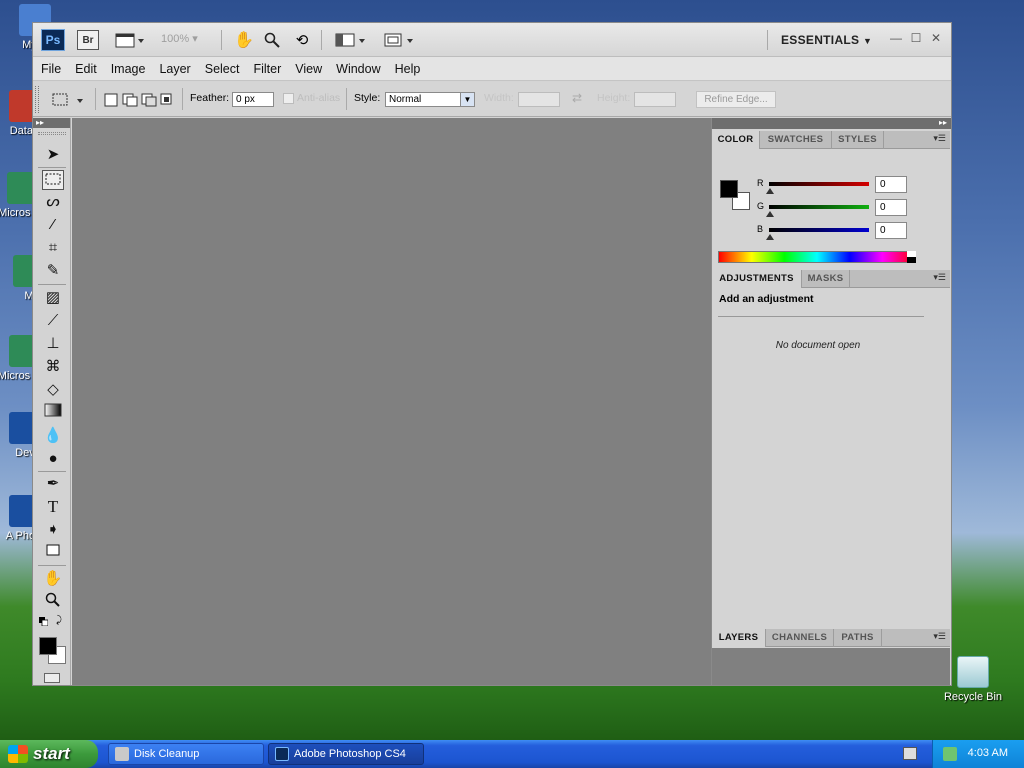 The image size is (1024, 768). I want to click on screen-mode-button, so click(399, 40).